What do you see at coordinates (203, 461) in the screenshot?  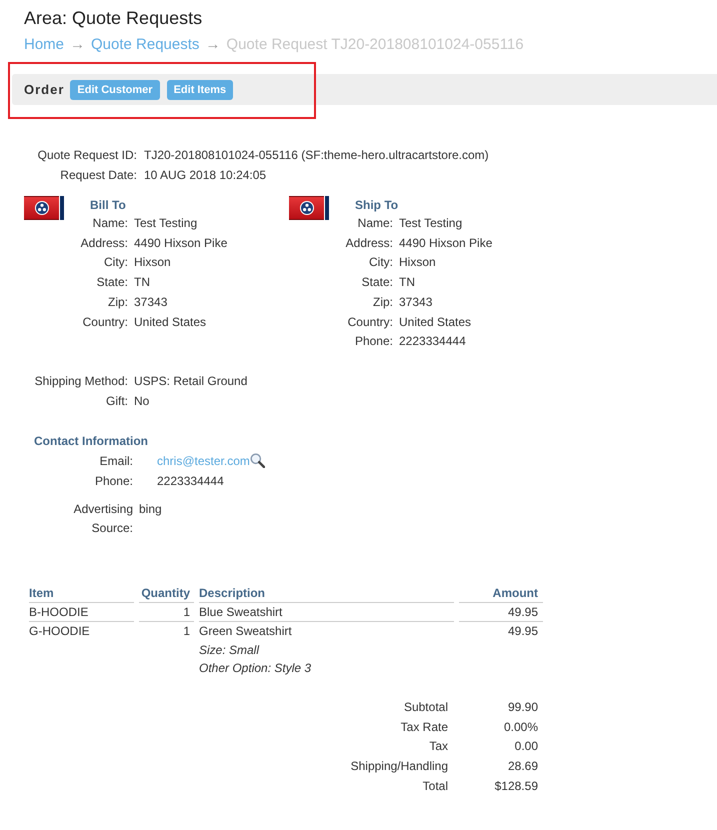 I see `email-link: chris@tester.com` at bounding box center [203, 461].